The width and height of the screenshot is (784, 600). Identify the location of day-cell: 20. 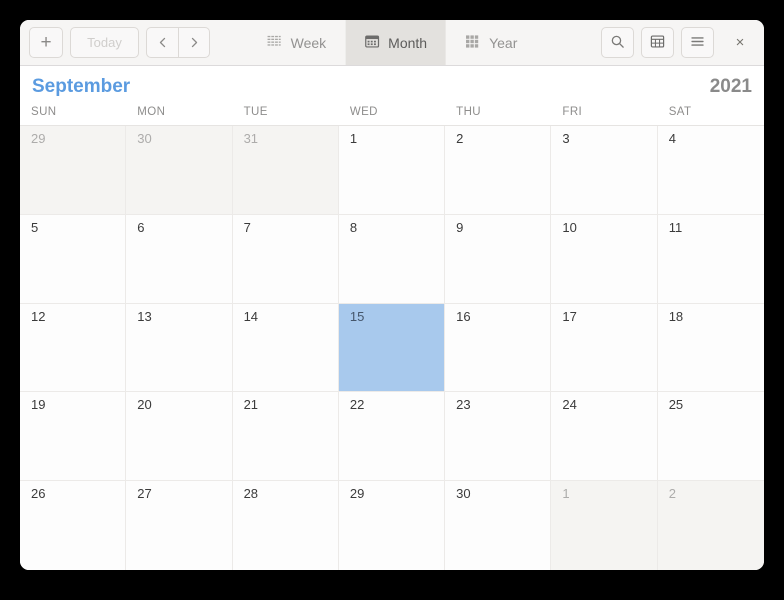
(179, 437).